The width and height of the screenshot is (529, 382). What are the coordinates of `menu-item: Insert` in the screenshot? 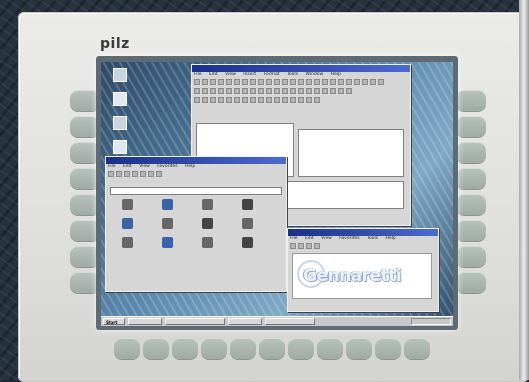 It's located at (249, 74).